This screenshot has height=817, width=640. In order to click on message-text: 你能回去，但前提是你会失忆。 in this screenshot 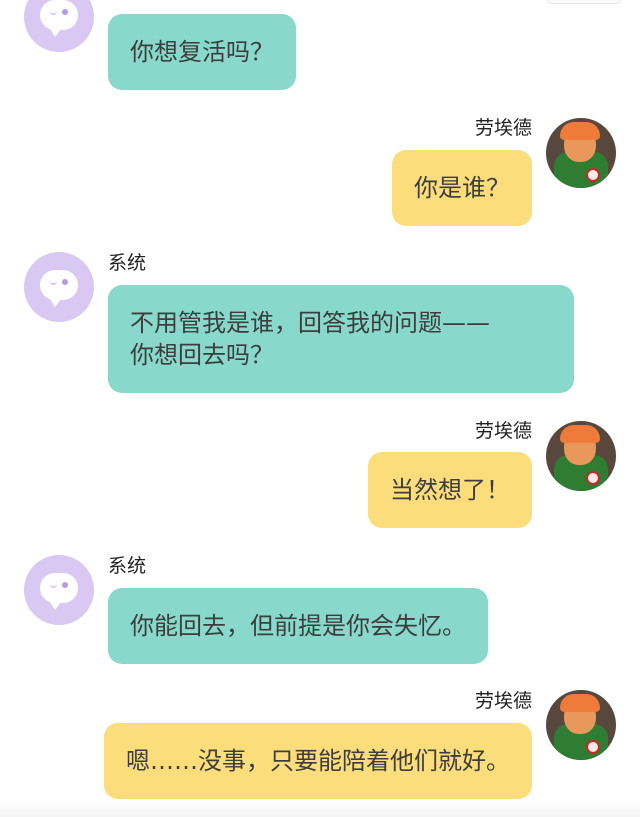, I will do `click(298, 626)`.